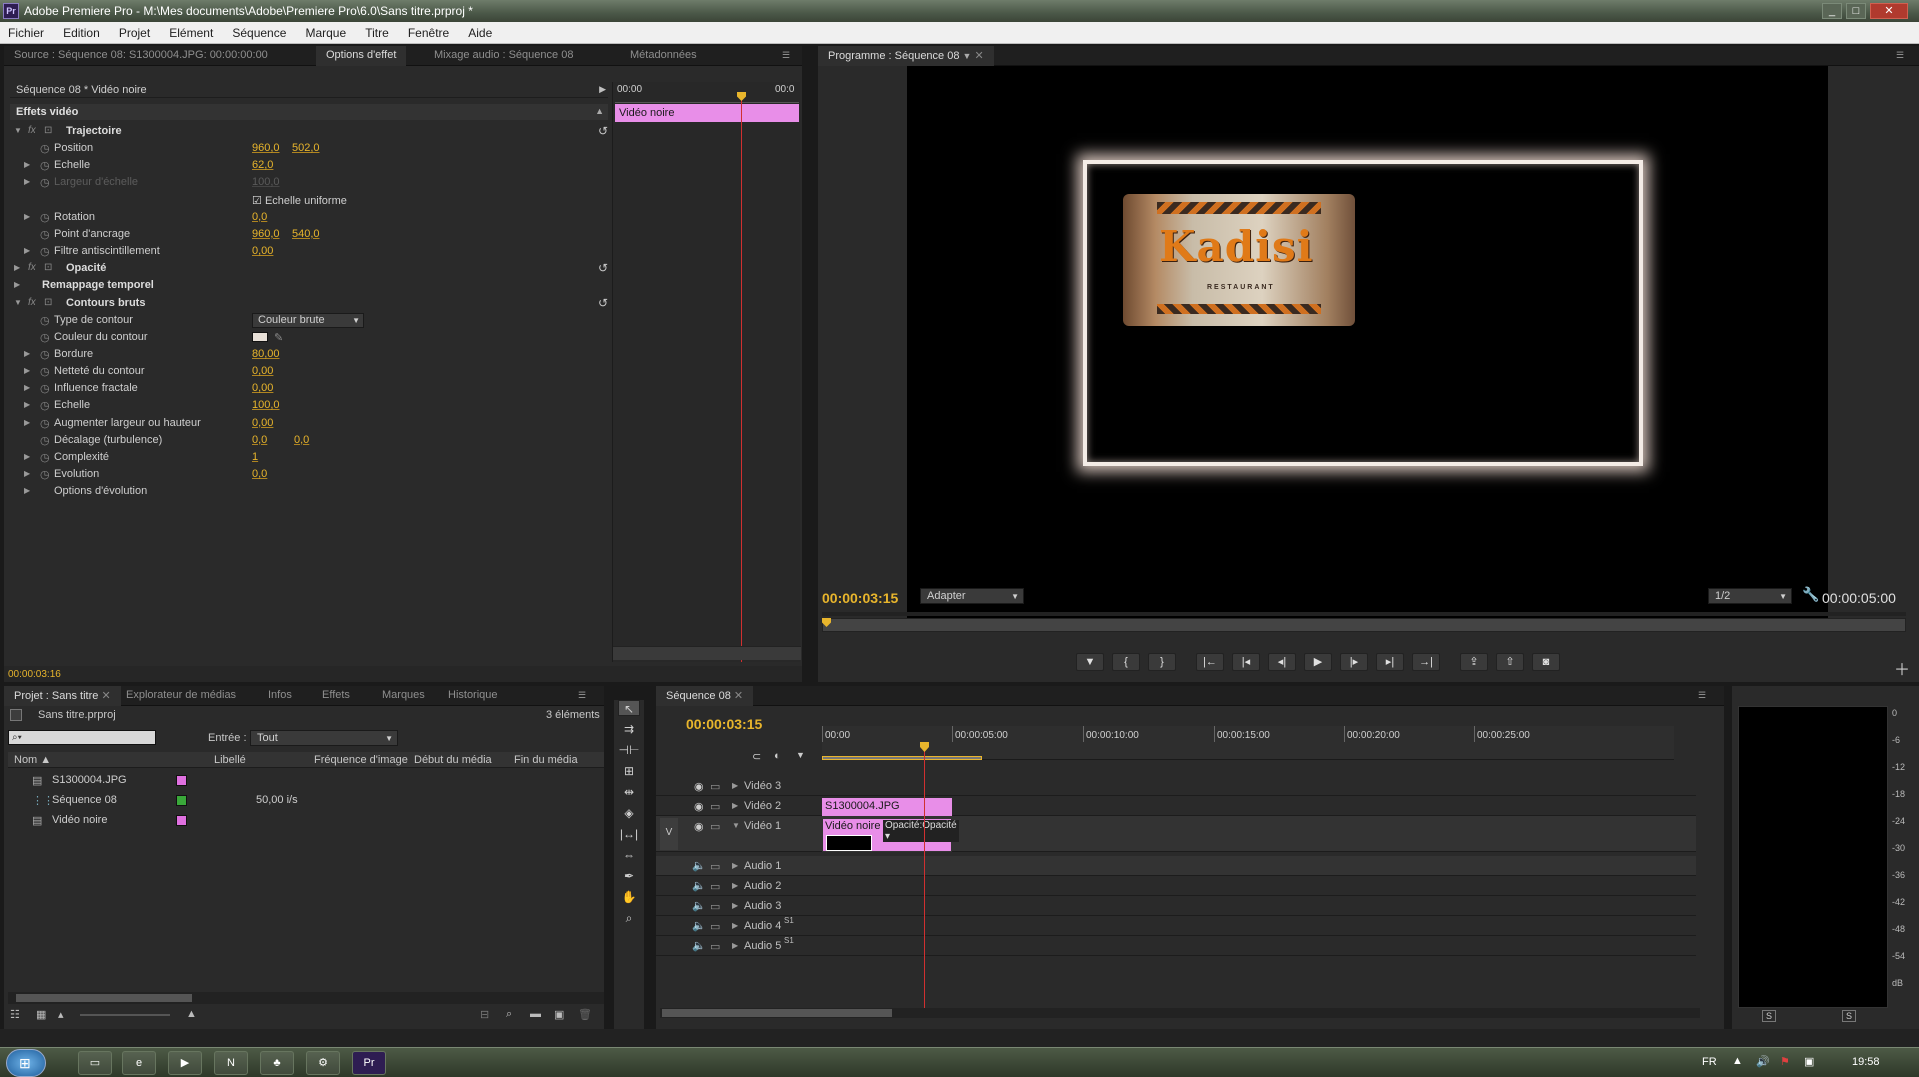 This screenshot has width=1919, height=1077. Describe the element at coordinates (428, 31) in the screenshot. I see `menu-fenetre: Fenêtre` at that location.